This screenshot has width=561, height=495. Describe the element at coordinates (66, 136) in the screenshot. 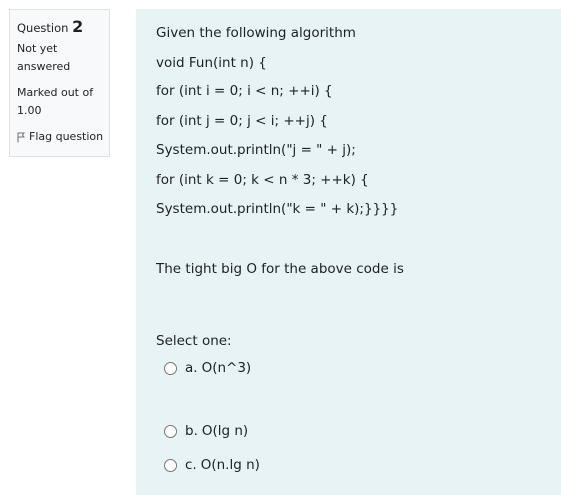

I see `flag-question-label: Flag question` at that location.